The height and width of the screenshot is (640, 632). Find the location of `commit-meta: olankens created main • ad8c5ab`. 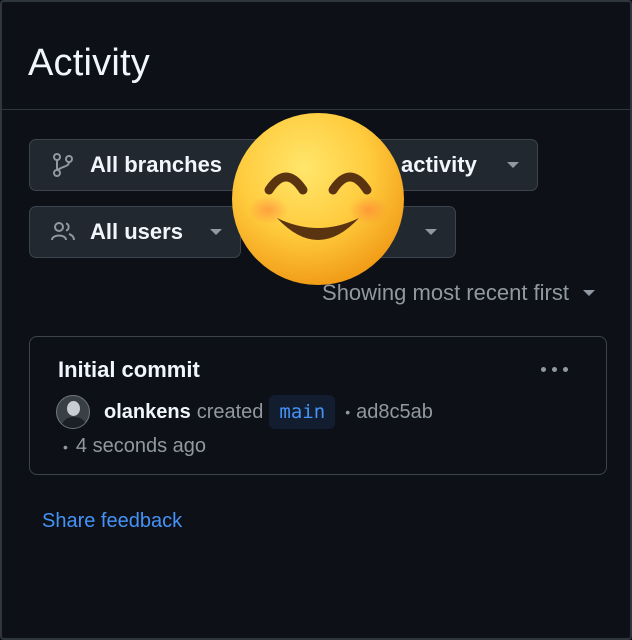

commit-meta: olankens created main • ad8c5ab is located at coordinates (244, 412).